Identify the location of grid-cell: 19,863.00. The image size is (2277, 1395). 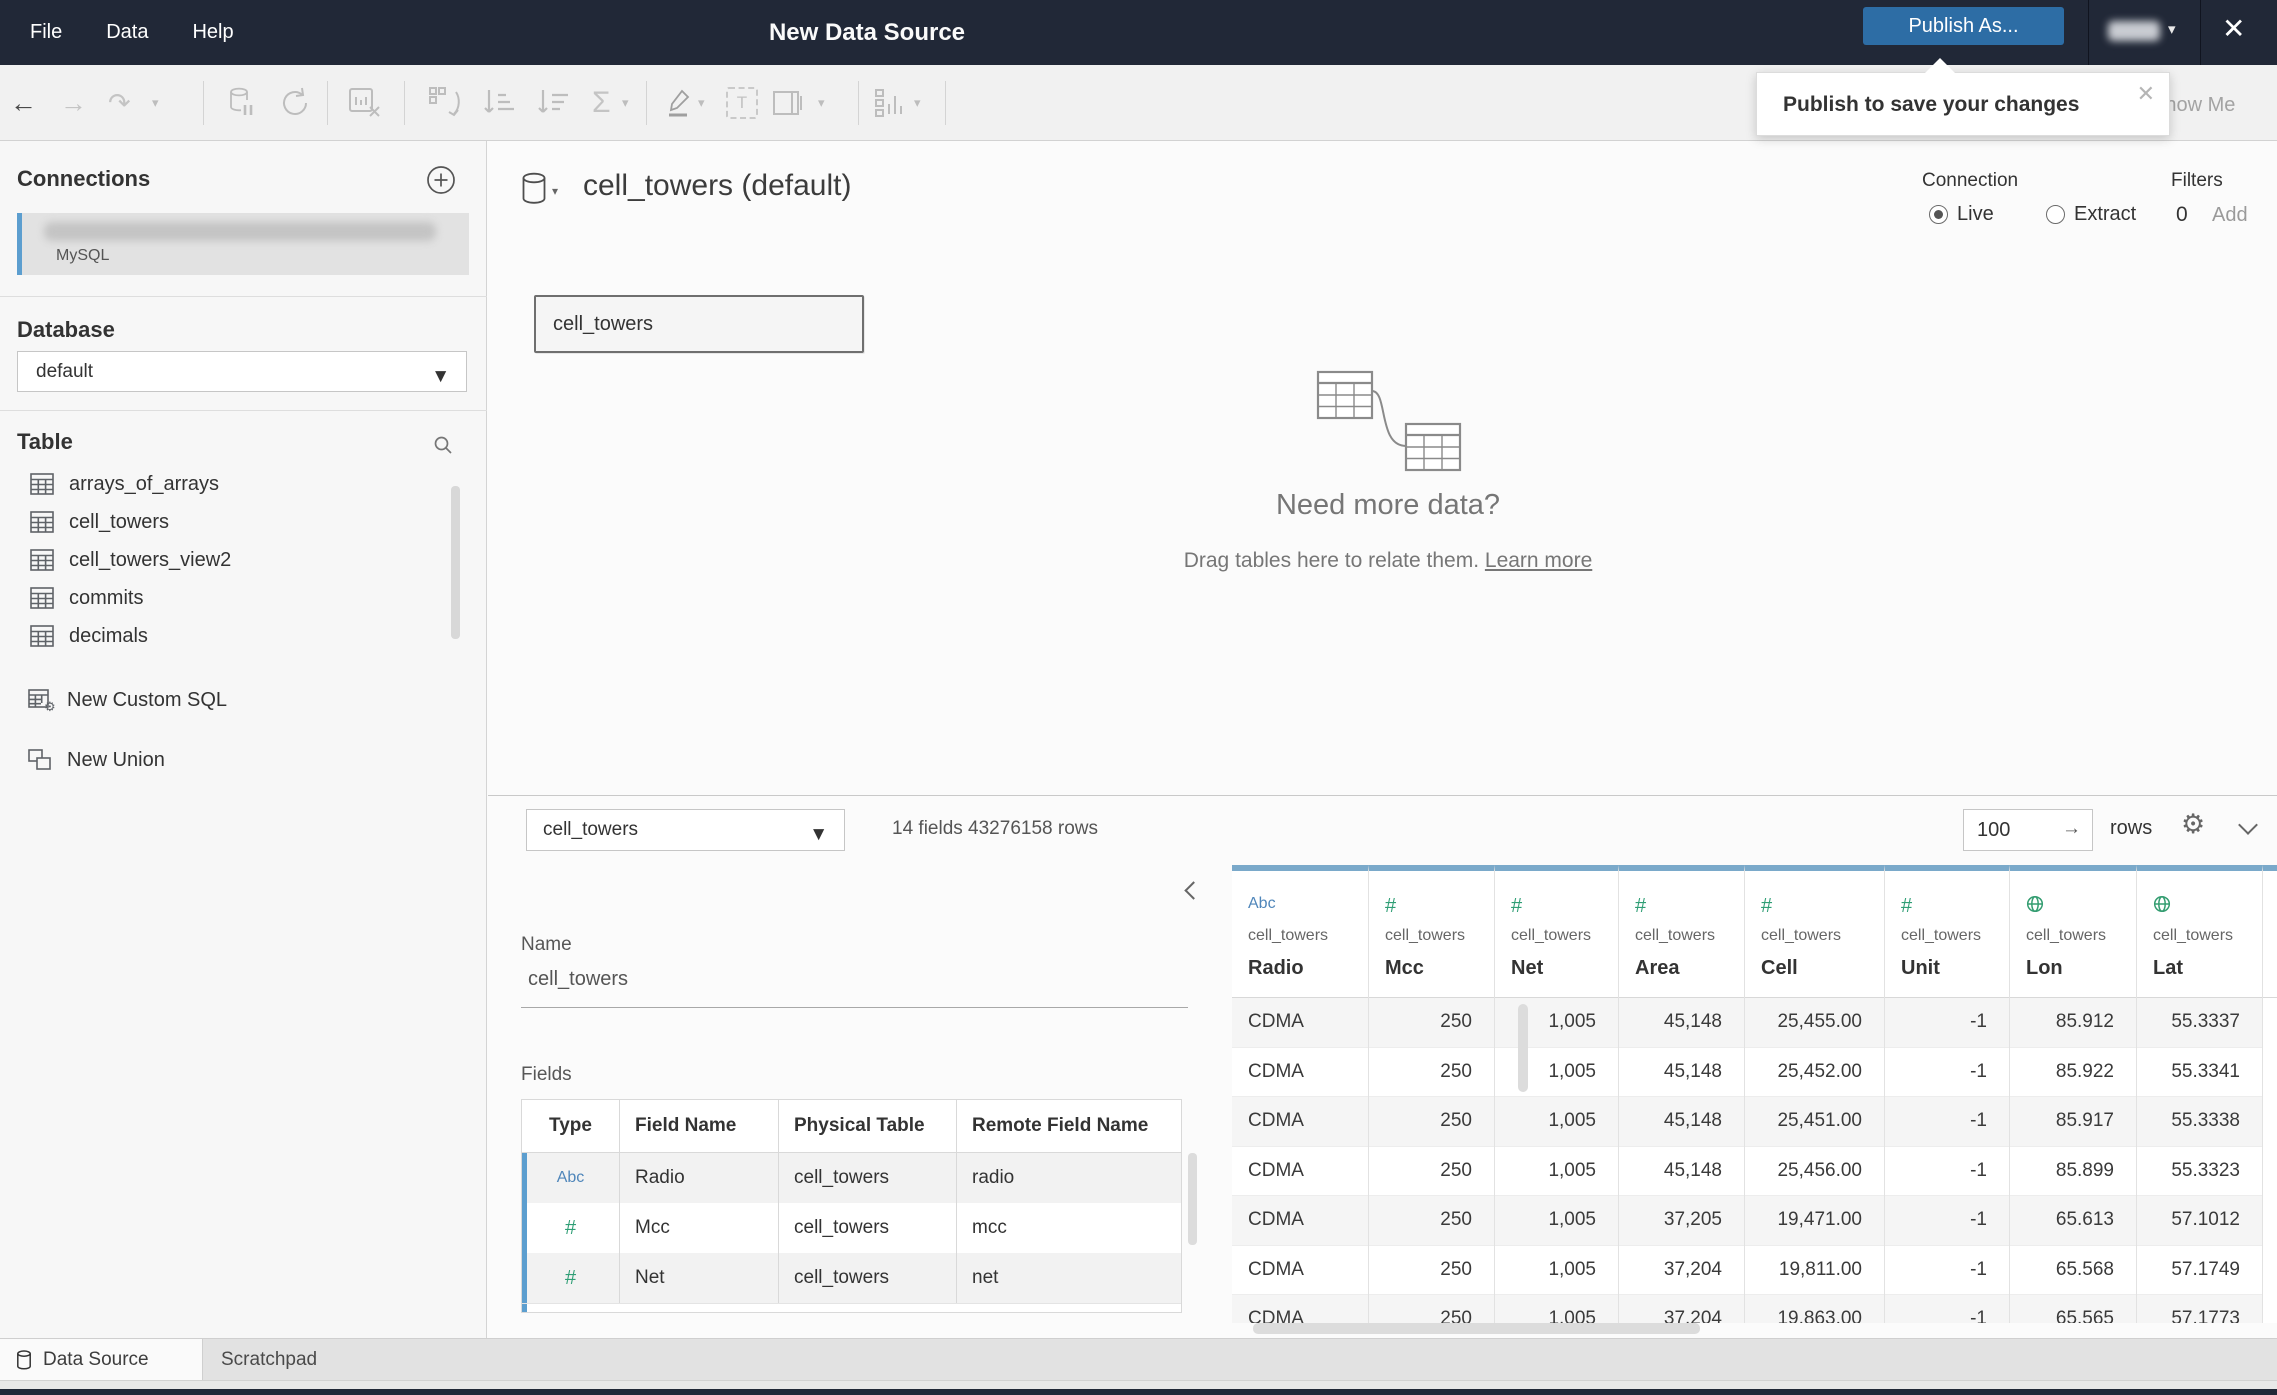
(1814, 1309).